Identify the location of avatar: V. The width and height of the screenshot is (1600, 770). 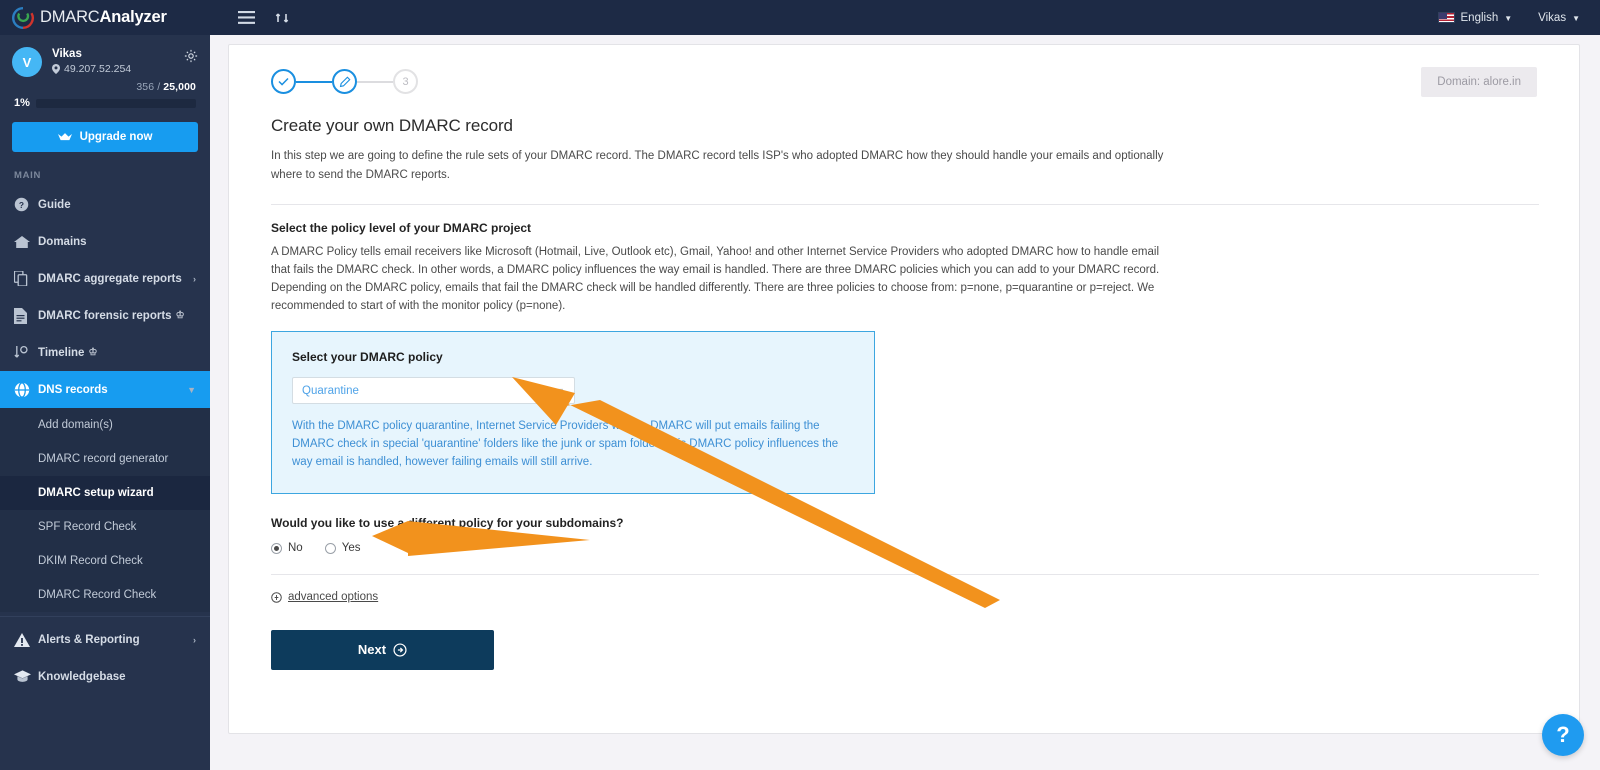
(27, 62).